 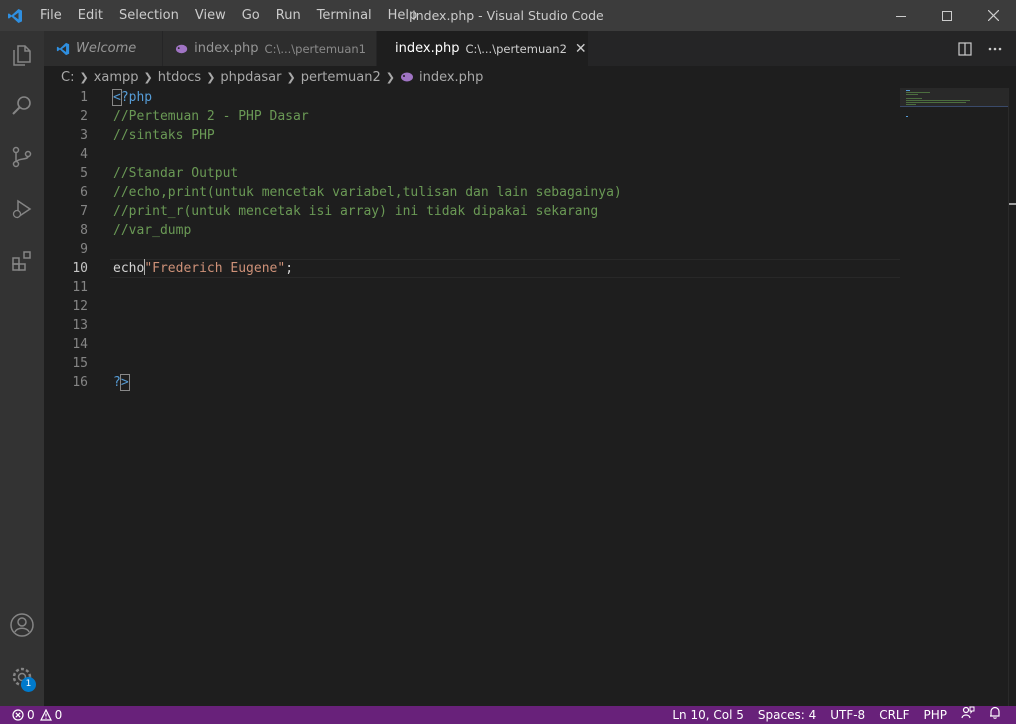 I want to click on error-count: 0, so click(x=31, y=715).